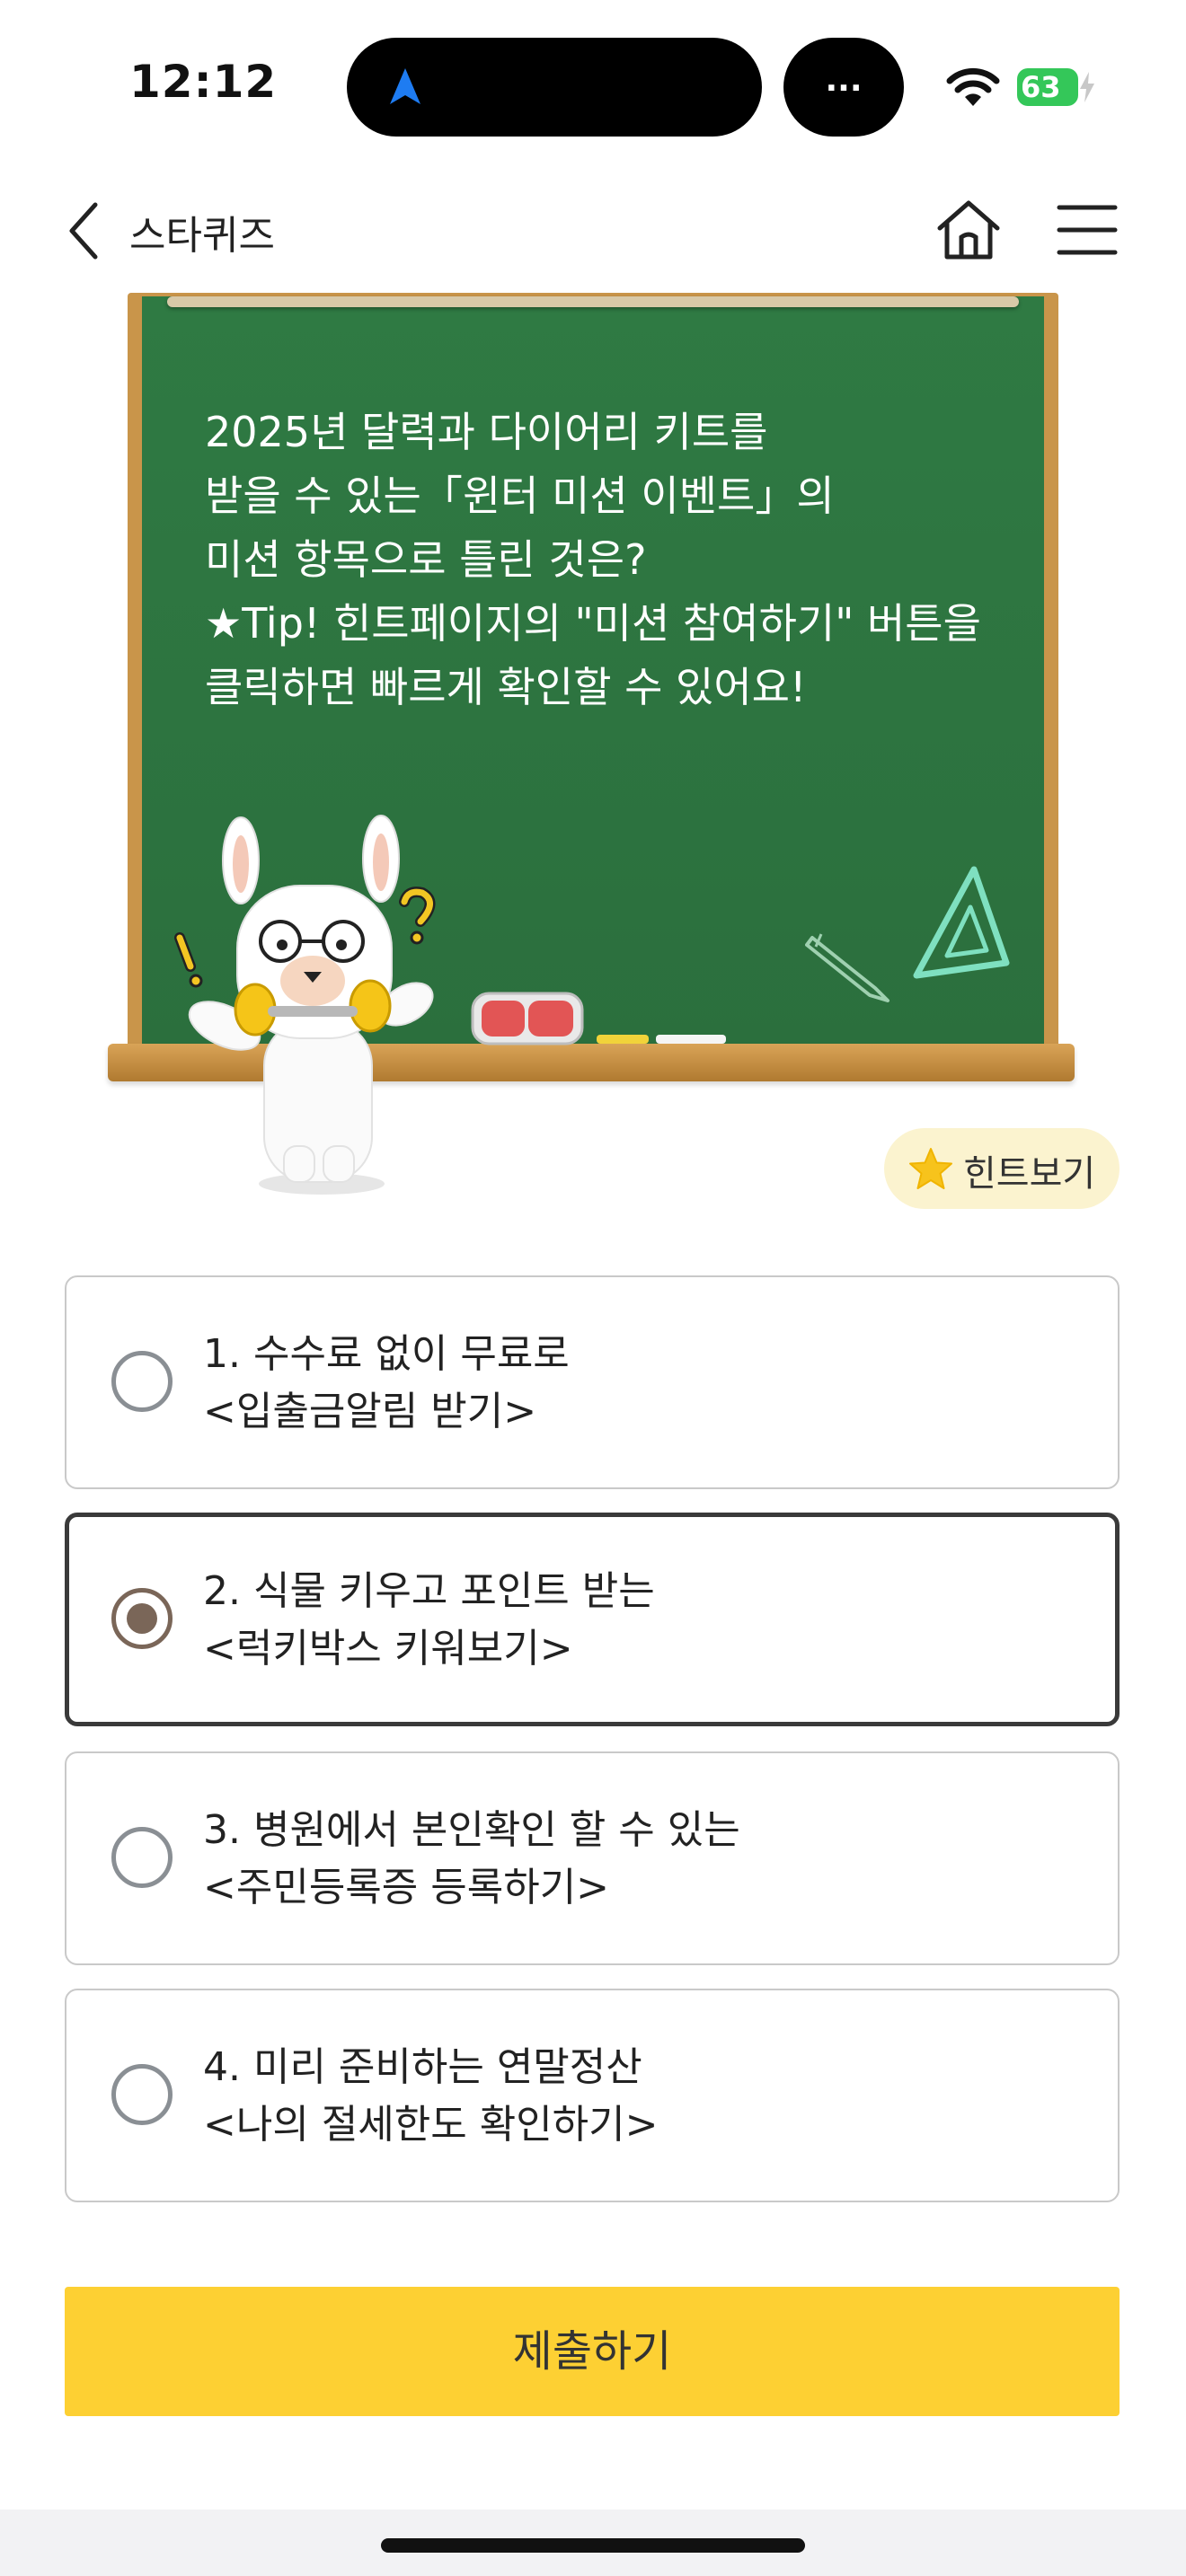 The height and width of the screenshot is (2576, 1186). Describe the element at coordinates (961, 922) in the screenshot. I see `triangle-ruler-doodle-icon` at that location.